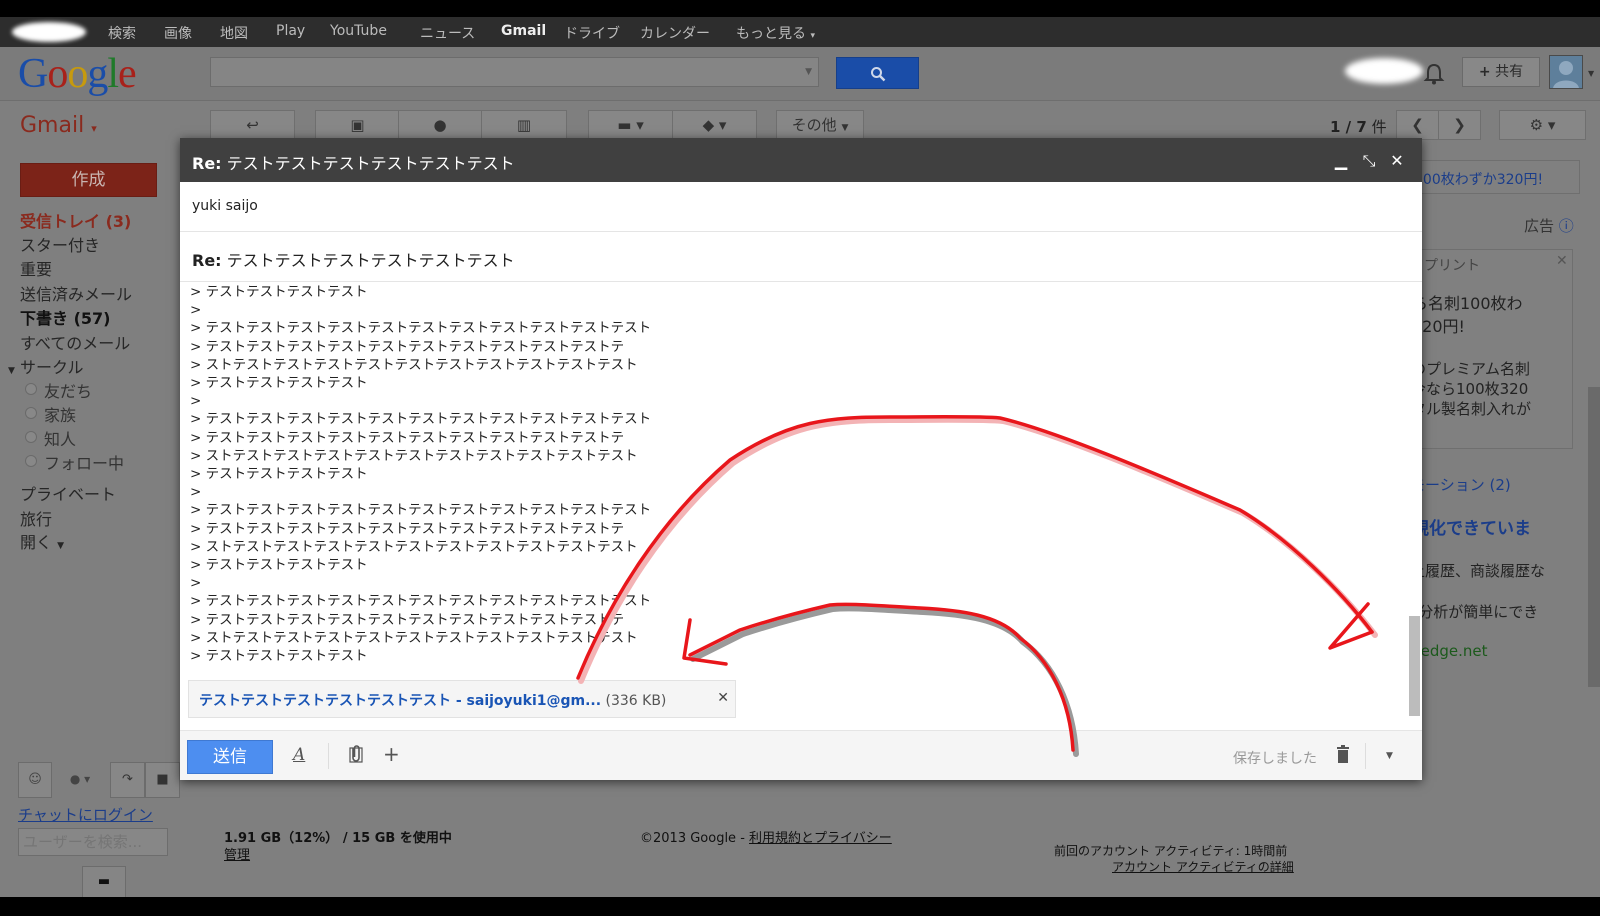 The height and width of the screenshot is (916, 1600). I want to click on nav-search: 検索, so click(122, 33).